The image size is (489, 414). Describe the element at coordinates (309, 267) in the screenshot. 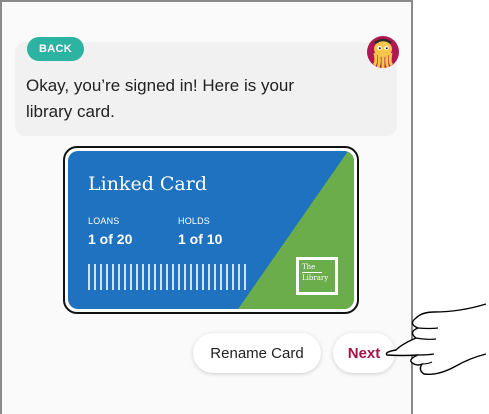

I see `library-logo-line1: The` at that location.